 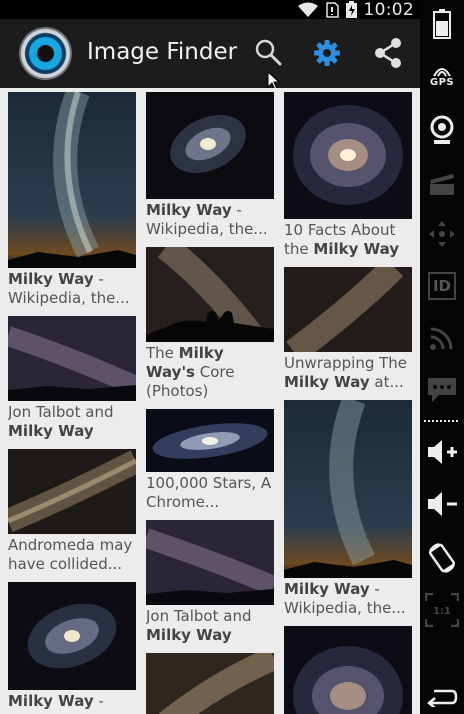 I want to click on result-card: Milky Way -, so click(x=72, y=646).